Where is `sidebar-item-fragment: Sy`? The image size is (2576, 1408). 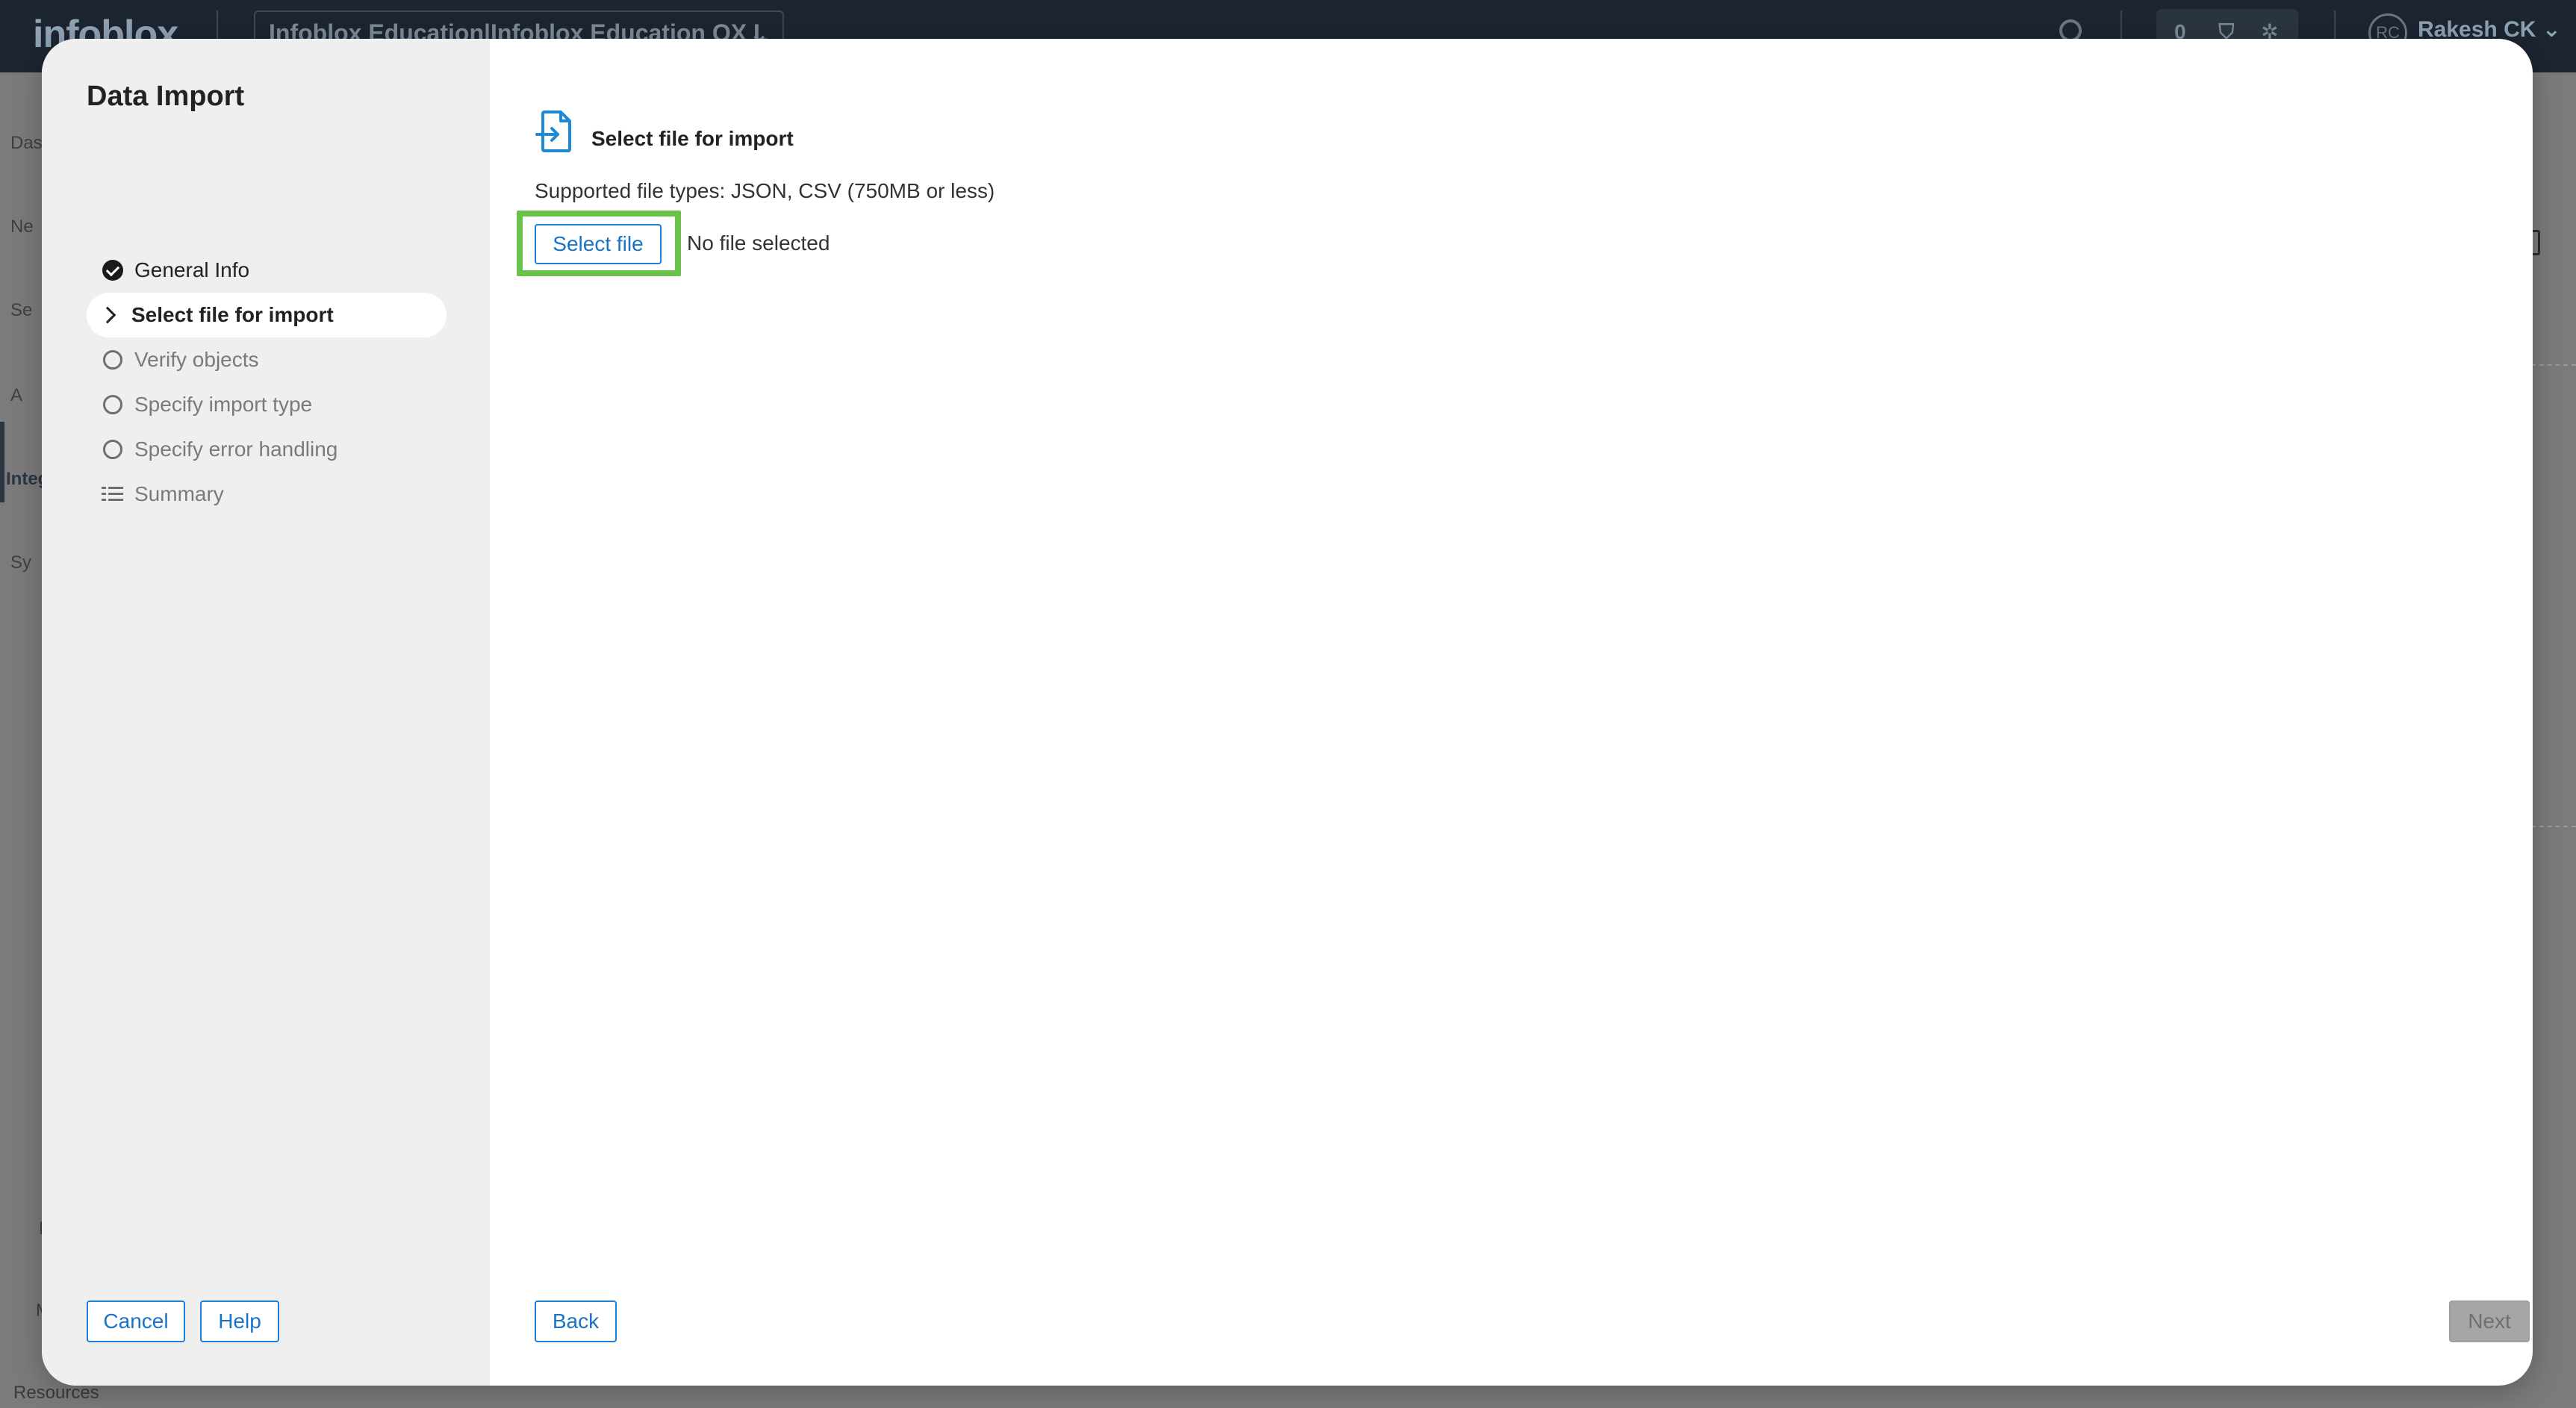 sidebar-item-fragment: Sy is located at coordinates (21, 562).